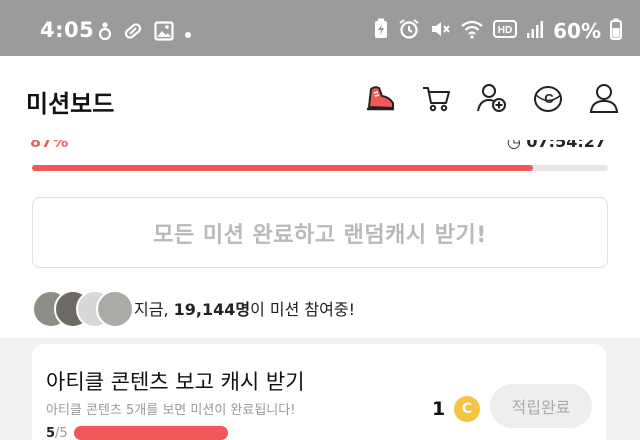 The height and width of the screenshot is (440, 640). What do you see at coordinates (115, 309) in the screenshot?
I see `avatar` at bounding box center [115, 309].